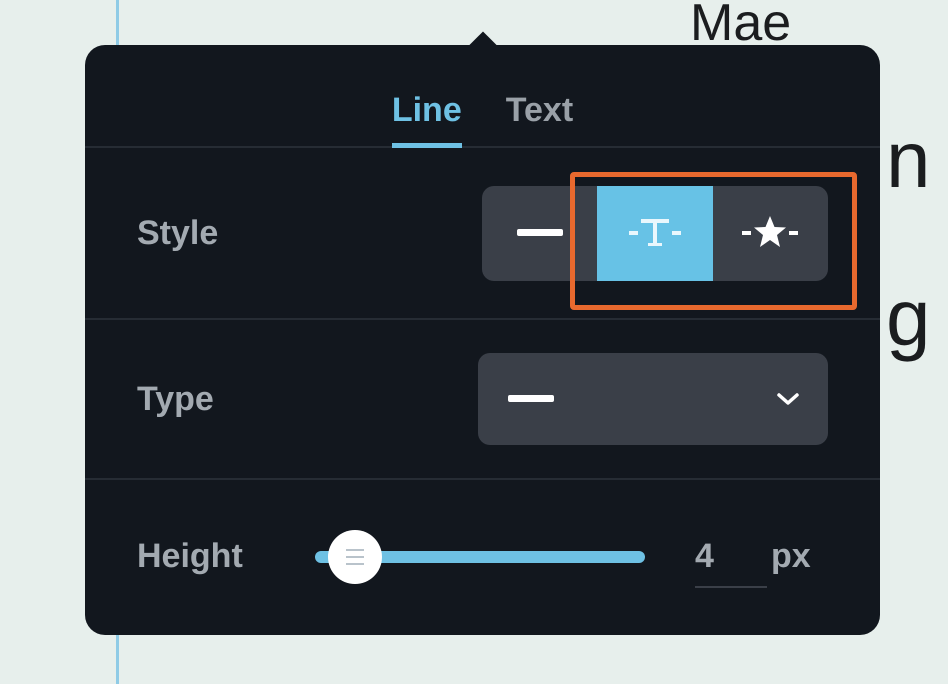 This screenshot has width=948, height=684. I want to click on chevron-icon, so click(788, 399).